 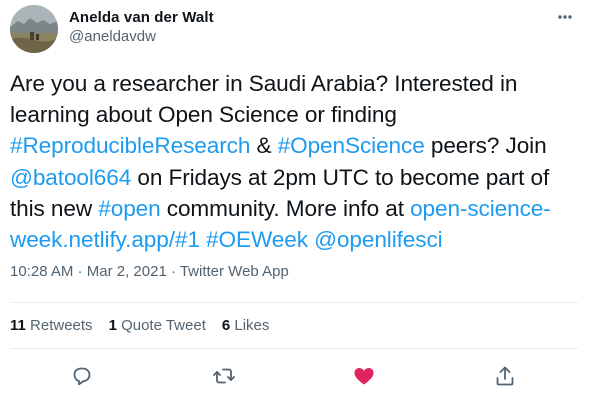 I want to click on quotes-stat: 1 Quote Tweet, so click(x=157, y=325).